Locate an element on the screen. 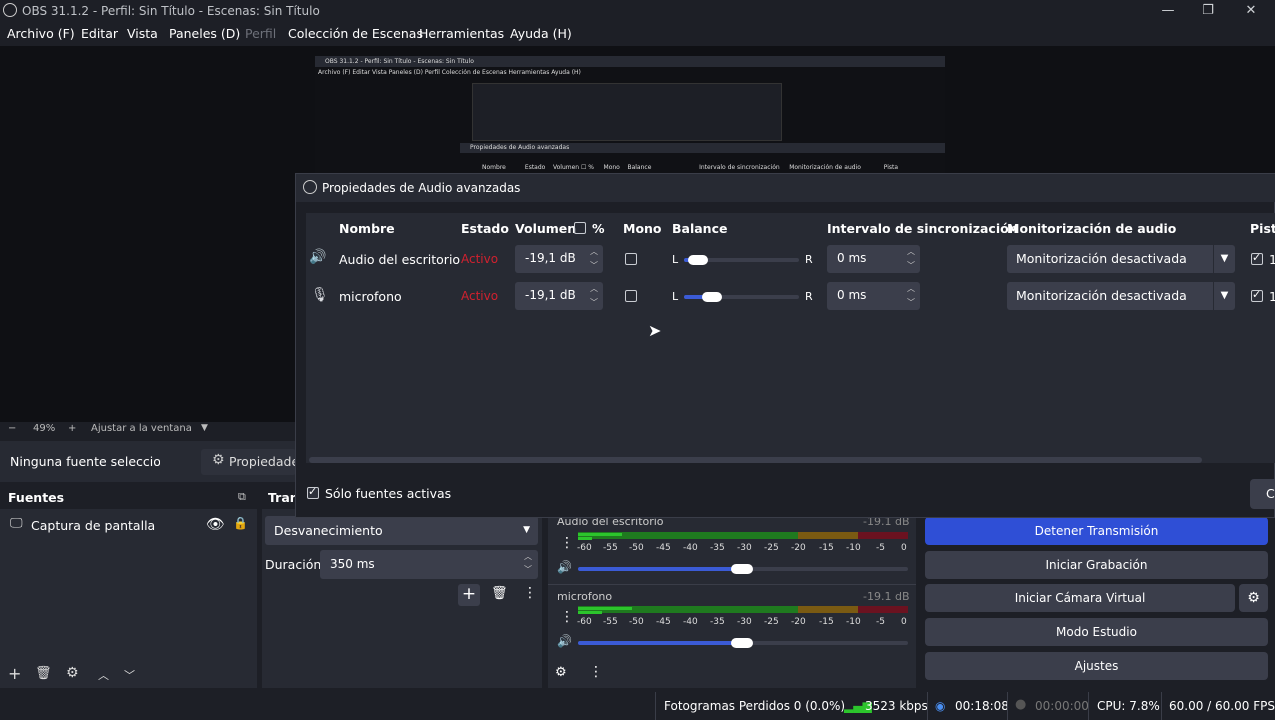 This screenshot has height=720, width=1275. close-dialog-button: Ce is located at coordinates (1262, 494).